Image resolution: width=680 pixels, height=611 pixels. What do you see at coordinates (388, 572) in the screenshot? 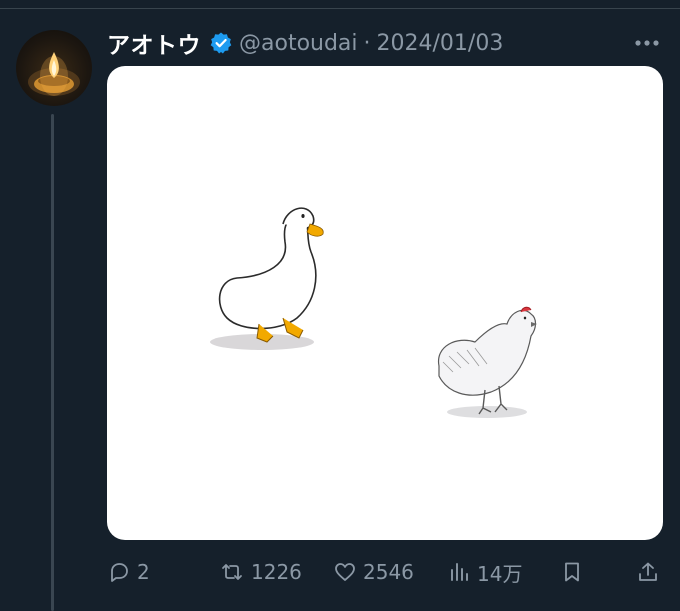
I see `like-count: 2546` at bounding box center [388, 572].